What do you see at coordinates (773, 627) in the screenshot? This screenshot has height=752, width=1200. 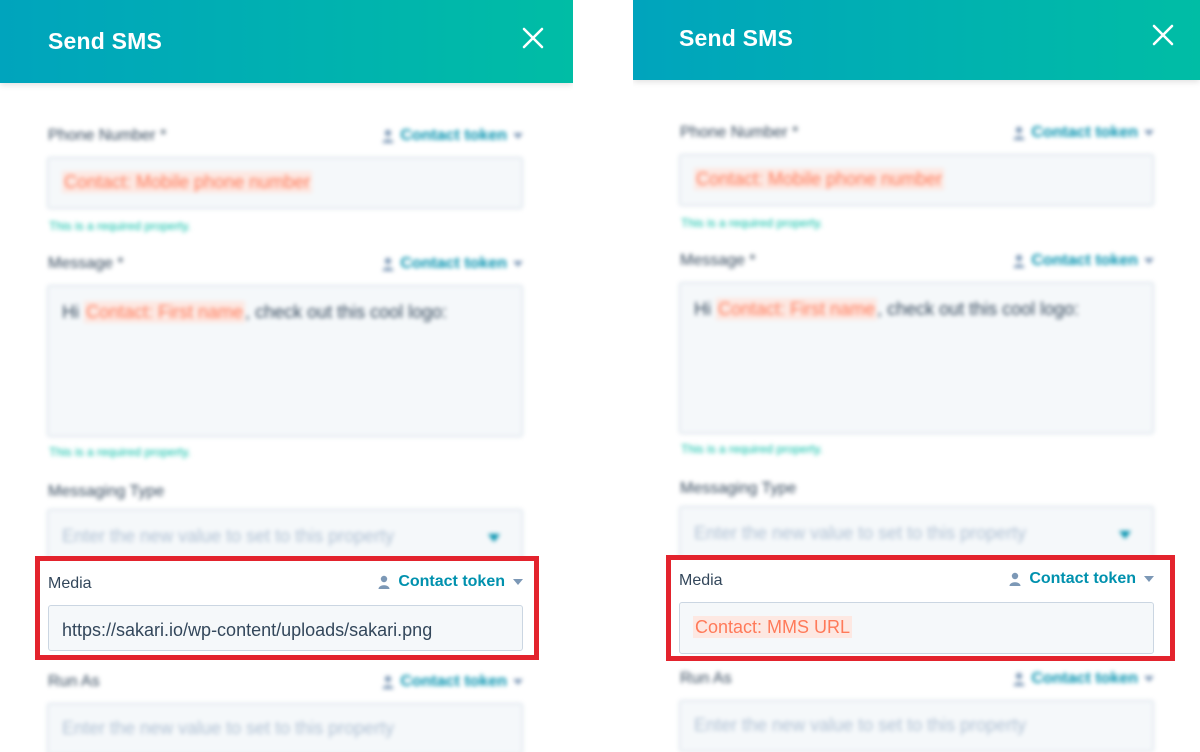 I see `media-token-value: Contact: MMS URL` at bounding box center [773, 627].